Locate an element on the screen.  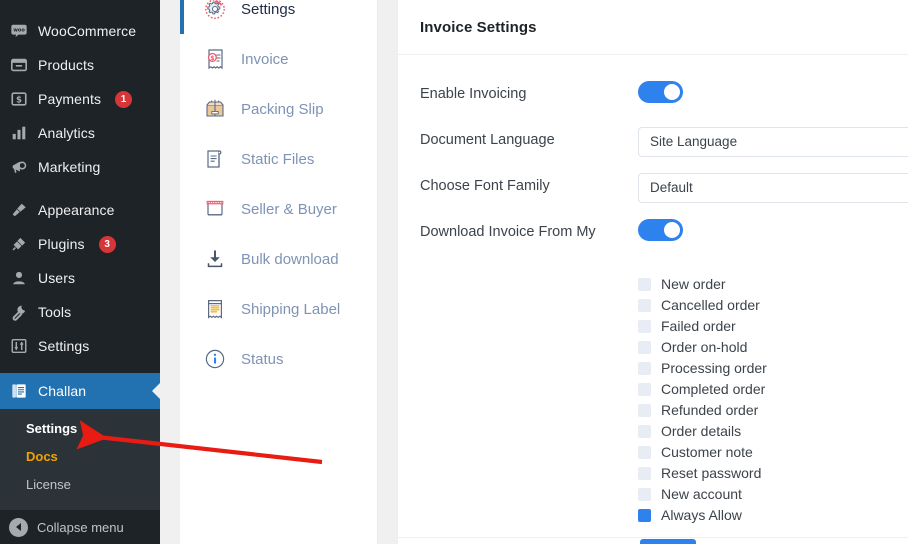
sidebar-item-woocommerce: woo WooCommerce is located at coordinates (80, 31).